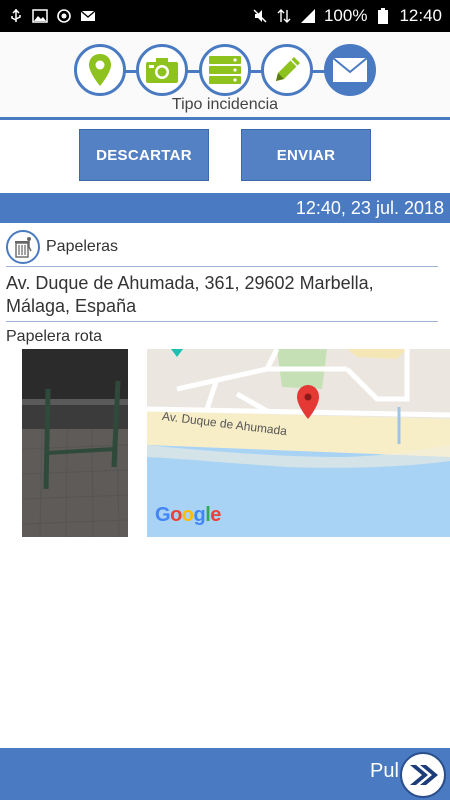 The height and width of the screenshot is (800, 450). I want to click on double-chevron-right-icon, so click(424, 775).